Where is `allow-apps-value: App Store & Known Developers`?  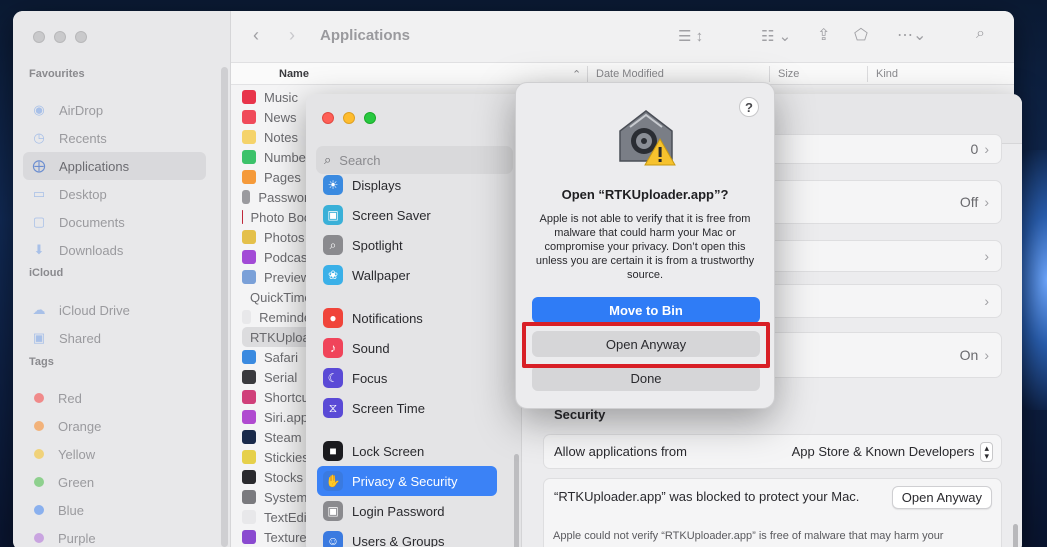
allow-apps-value: App Store & Known Developers is located at coordinates (883, 451).